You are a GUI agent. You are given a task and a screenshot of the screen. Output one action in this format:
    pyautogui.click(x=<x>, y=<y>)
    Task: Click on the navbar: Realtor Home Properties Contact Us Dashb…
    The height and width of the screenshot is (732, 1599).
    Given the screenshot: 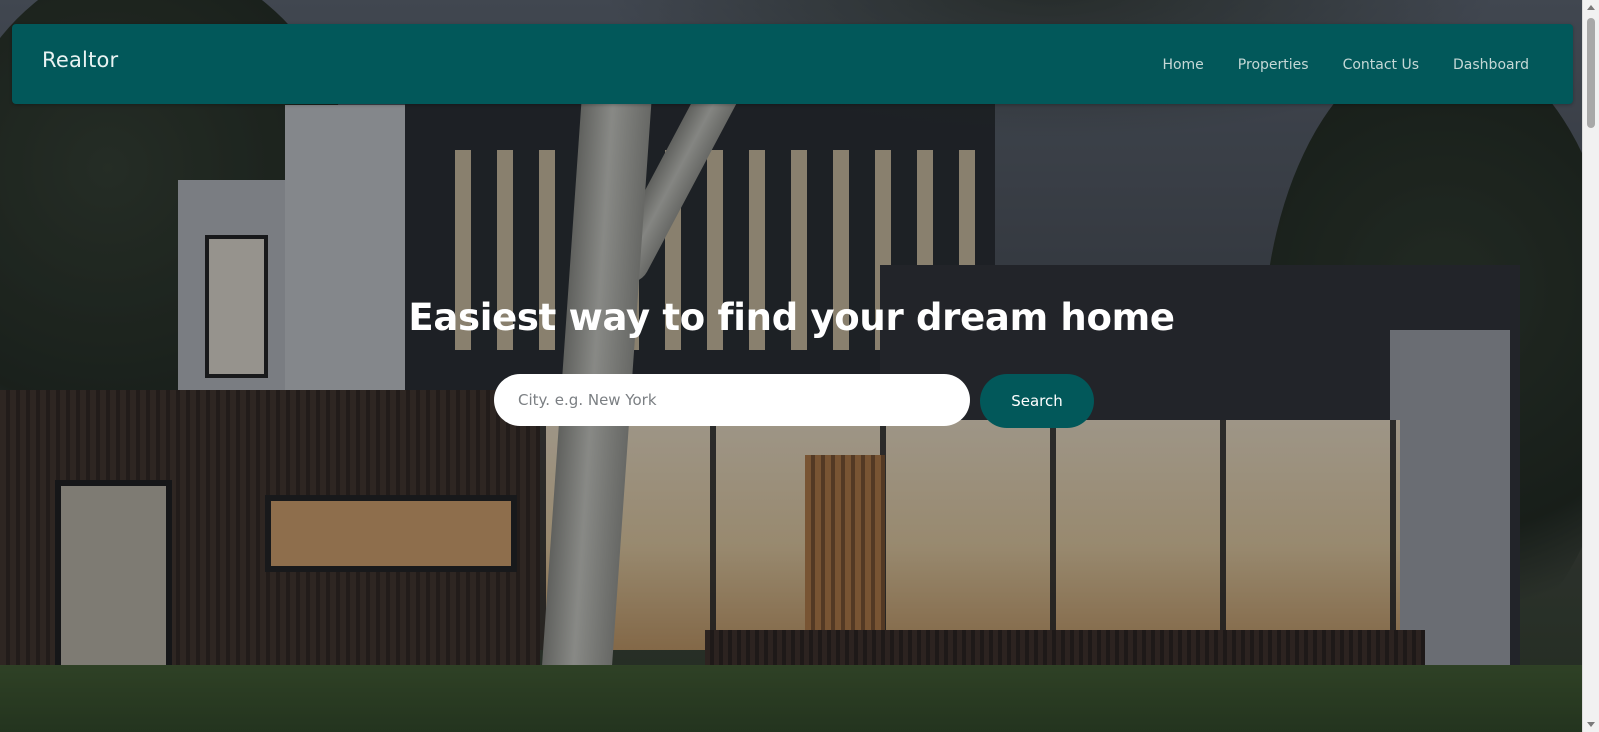 What is the action you would take?
    pyautogui.click(x=792, y=64)
    